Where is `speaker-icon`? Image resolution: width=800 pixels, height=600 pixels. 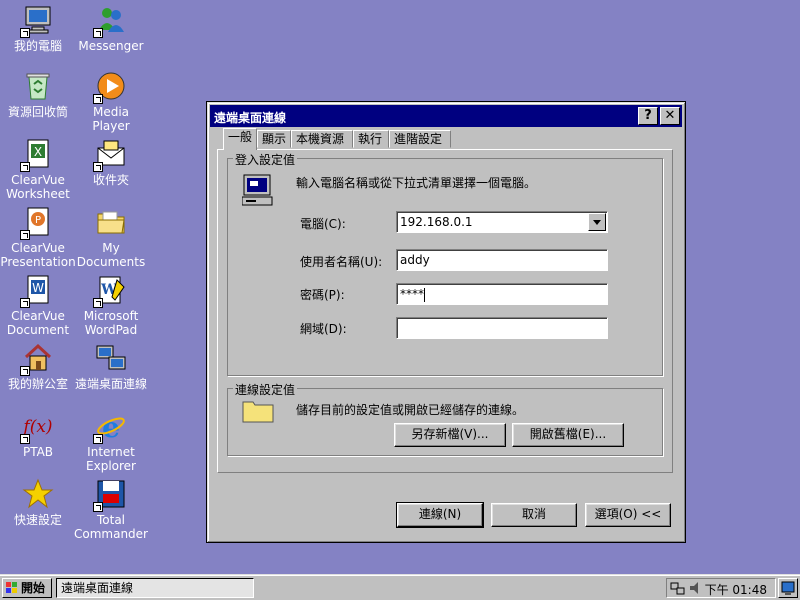
speaker-icon is located at coordinates (696, 588).